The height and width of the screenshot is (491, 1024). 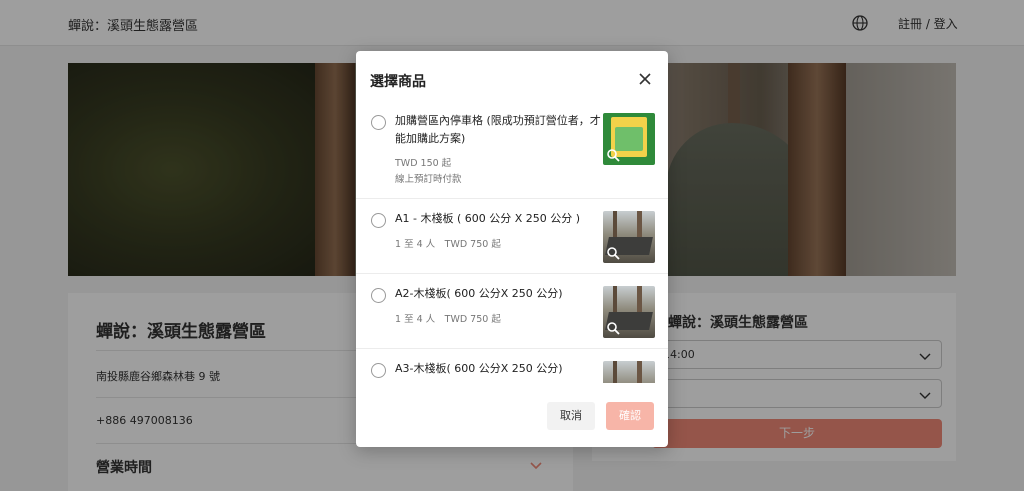 What do you see at coordinates (630, 416) in the screenshot?
I see `confirm-button: 確認` at bounding box center [630, 416].